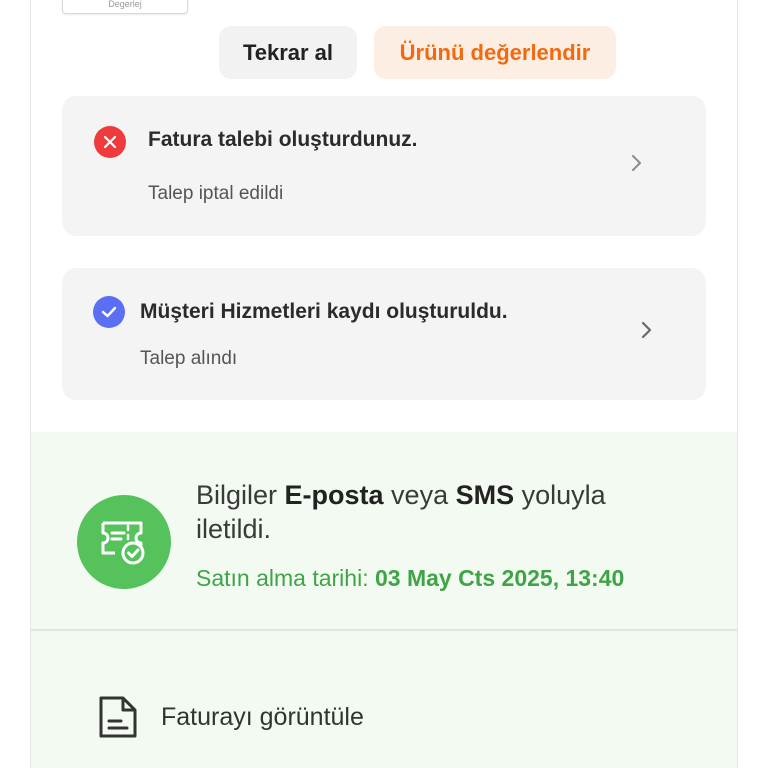  What do you see at coordinates (334, 495) in the screenshot?
I see `email-keyword: E-posta` at bounding box center [334, 495].